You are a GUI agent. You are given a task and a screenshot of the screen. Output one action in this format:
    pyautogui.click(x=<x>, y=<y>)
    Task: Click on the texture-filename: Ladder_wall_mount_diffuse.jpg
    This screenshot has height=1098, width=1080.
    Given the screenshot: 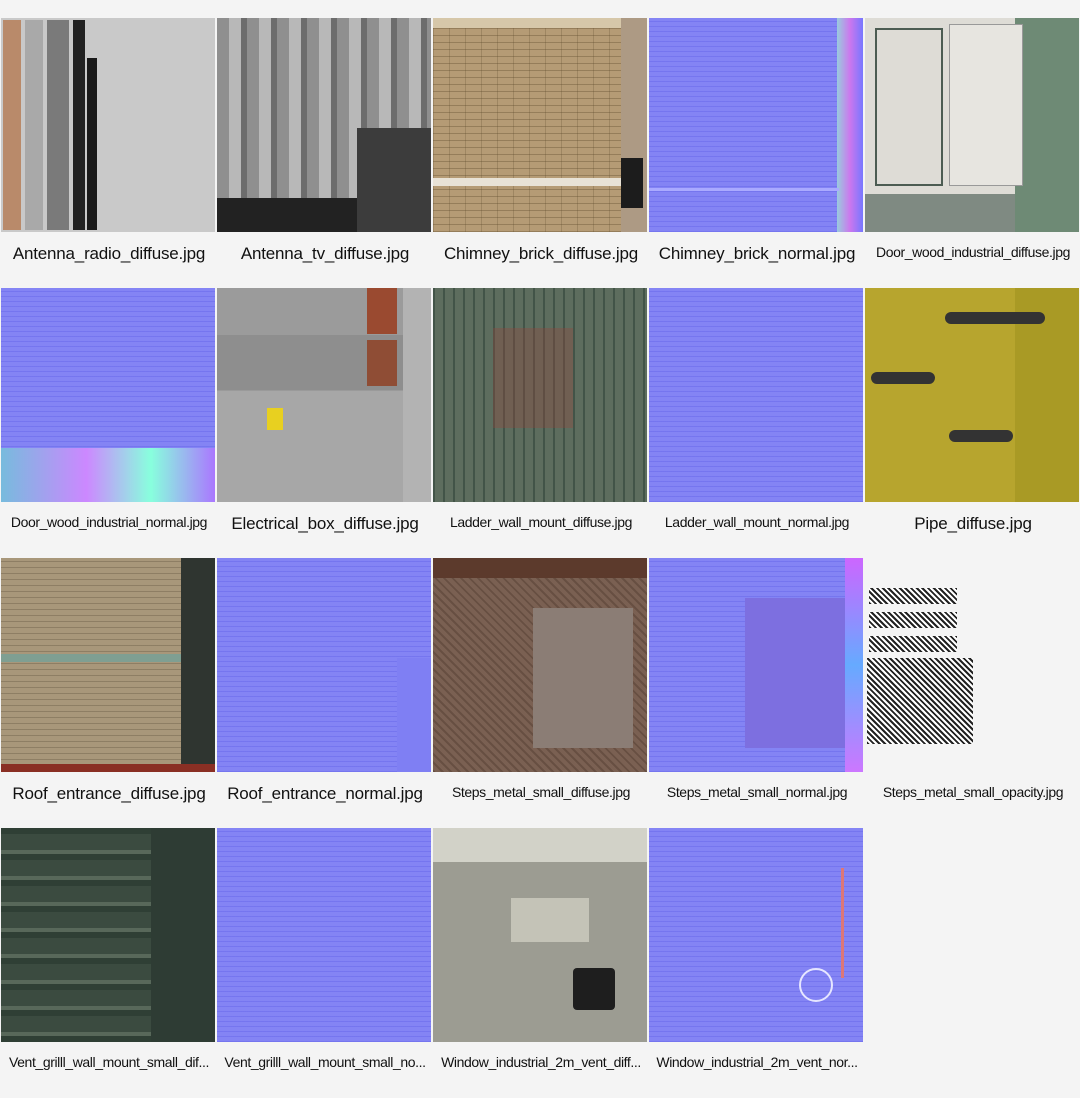 What is the action you would take?
    pyautogui.click(x=541, y=522)
    